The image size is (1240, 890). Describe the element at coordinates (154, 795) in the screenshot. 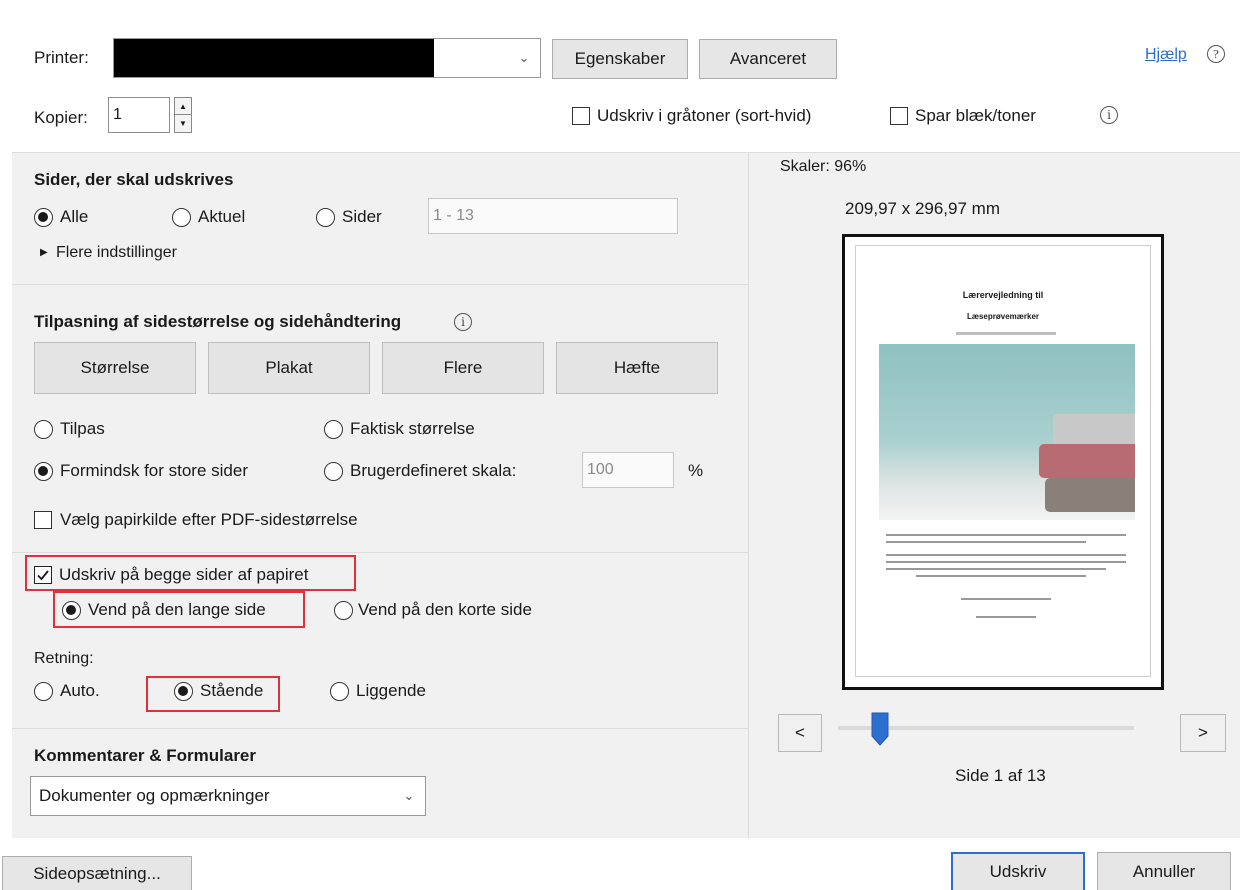

I see `comments-select-value: Dokumenter og opmærkninger` at that location.